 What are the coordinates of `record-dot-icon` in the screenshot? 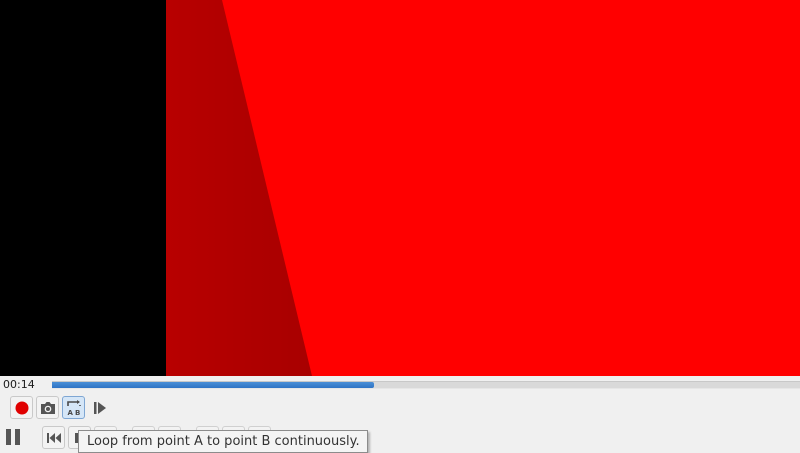 It's located at (21, 407).